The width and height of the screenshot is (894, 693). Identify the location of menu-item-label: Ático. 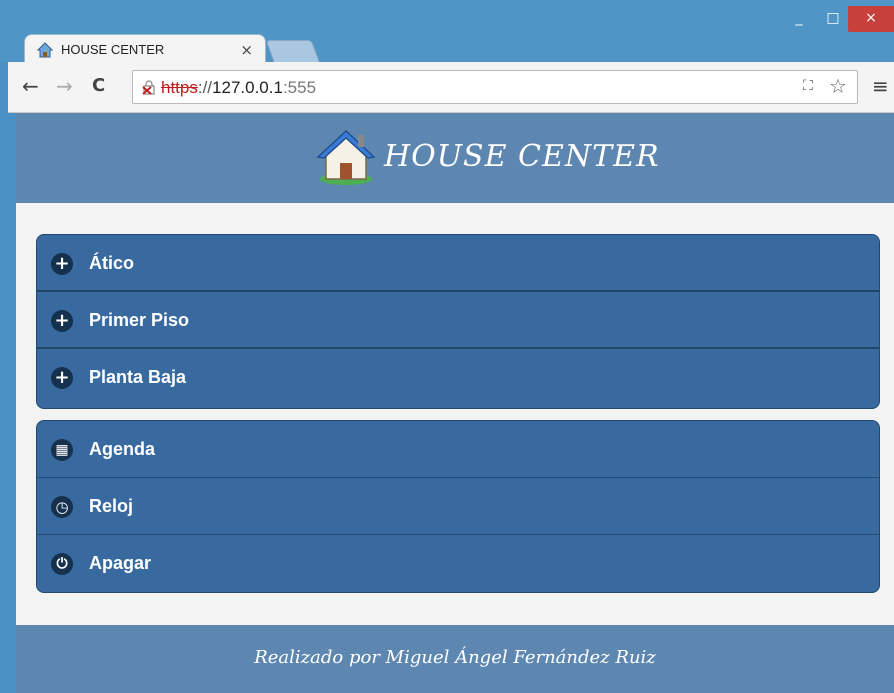
(111, 263).